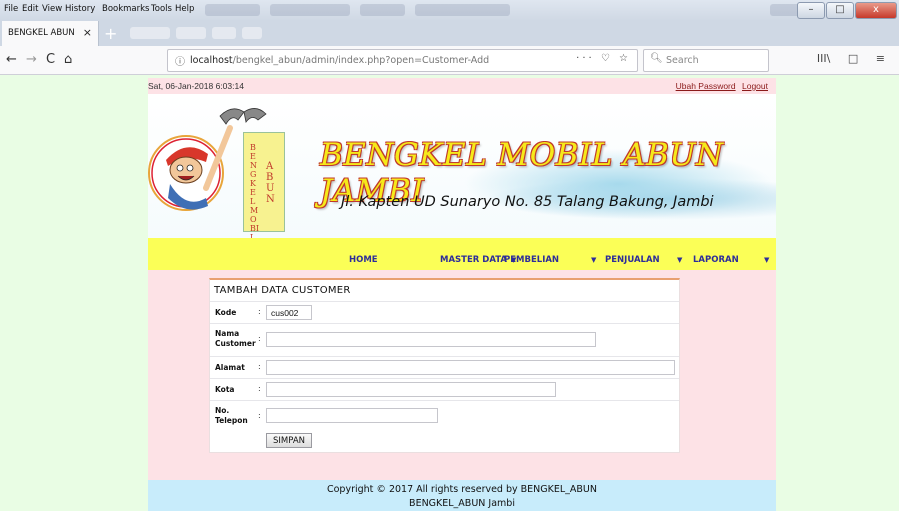 The image size is (899, 511). What do you see at coordinates (264, 185) in the screenshot?
I see `abun-sign-logo: BENGKEL MOBIL ABUN` at bounding box center [264, 185].